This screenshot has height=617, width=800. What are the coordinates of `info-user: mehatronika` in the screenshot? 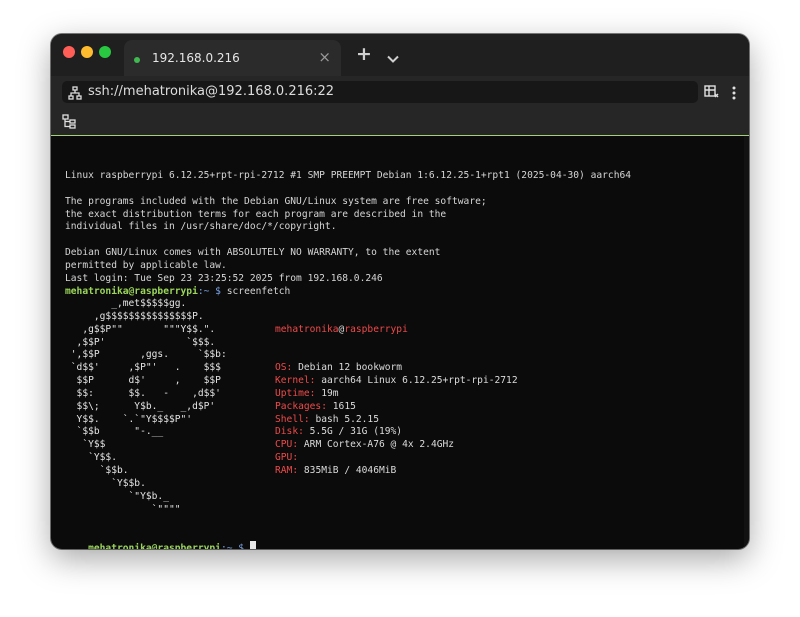 It's located at (307, 329).